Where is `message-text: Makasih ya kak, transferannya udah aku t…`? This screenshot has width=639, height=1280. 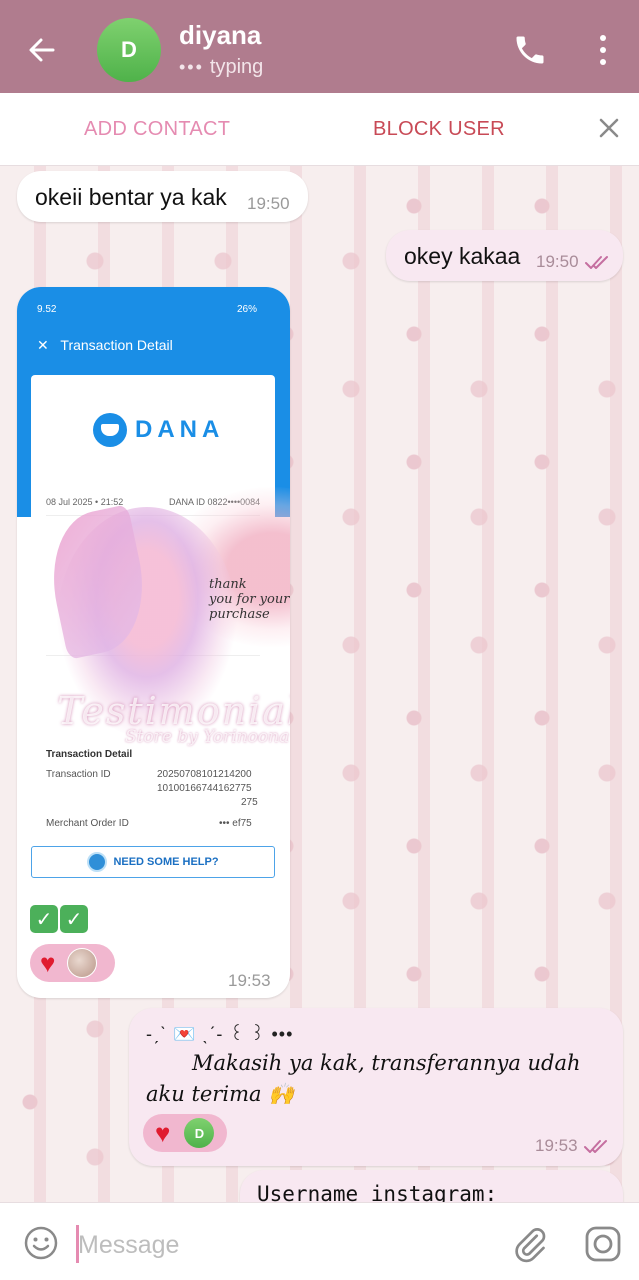 message-text: Makasih ya kak, transferannya udah aku t… is located at coordinates (363, 1078).